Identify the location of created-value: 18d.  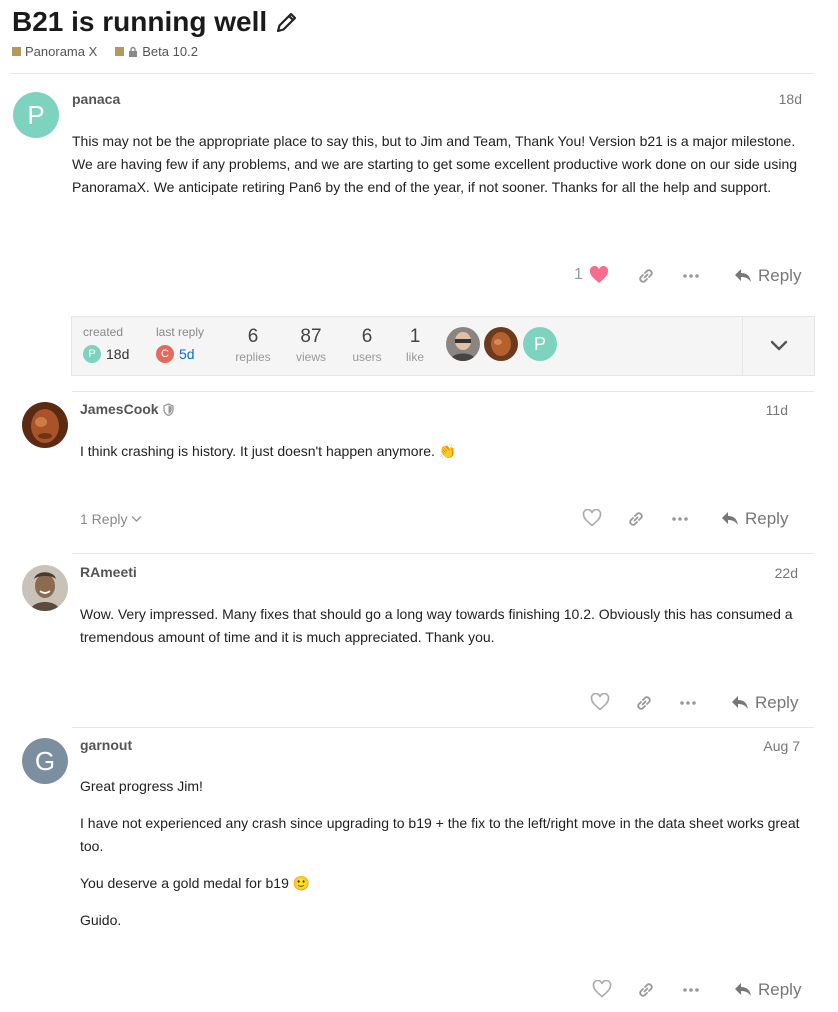
(118, 354).